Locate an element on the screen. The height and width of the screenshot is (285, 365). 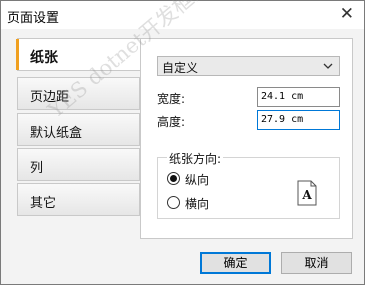
width-input: 24.1 cm is located at coordinates (298, 97).